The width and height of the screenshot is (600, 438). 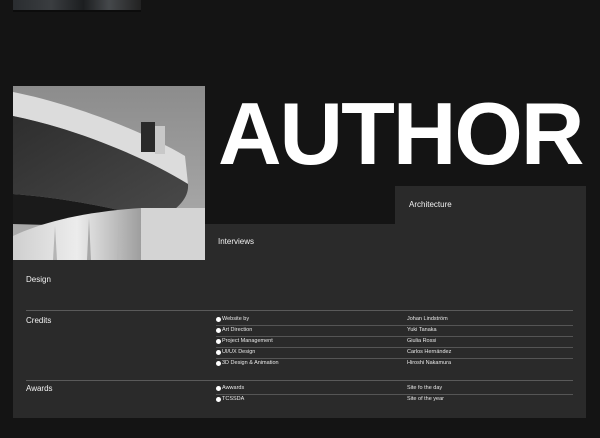 I want to click on credit-role: Website by, so click(x=236, y=319).